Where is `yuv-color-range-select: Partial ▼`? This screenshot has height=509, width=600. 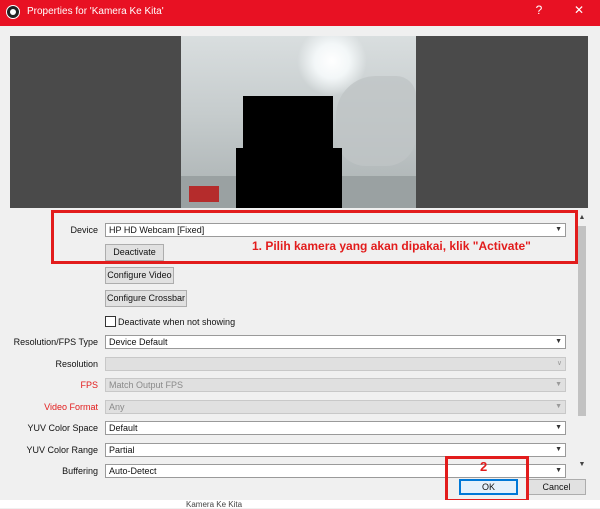 yuv-color-range-select: Partial ▼ is located at coordinates (335, 450).